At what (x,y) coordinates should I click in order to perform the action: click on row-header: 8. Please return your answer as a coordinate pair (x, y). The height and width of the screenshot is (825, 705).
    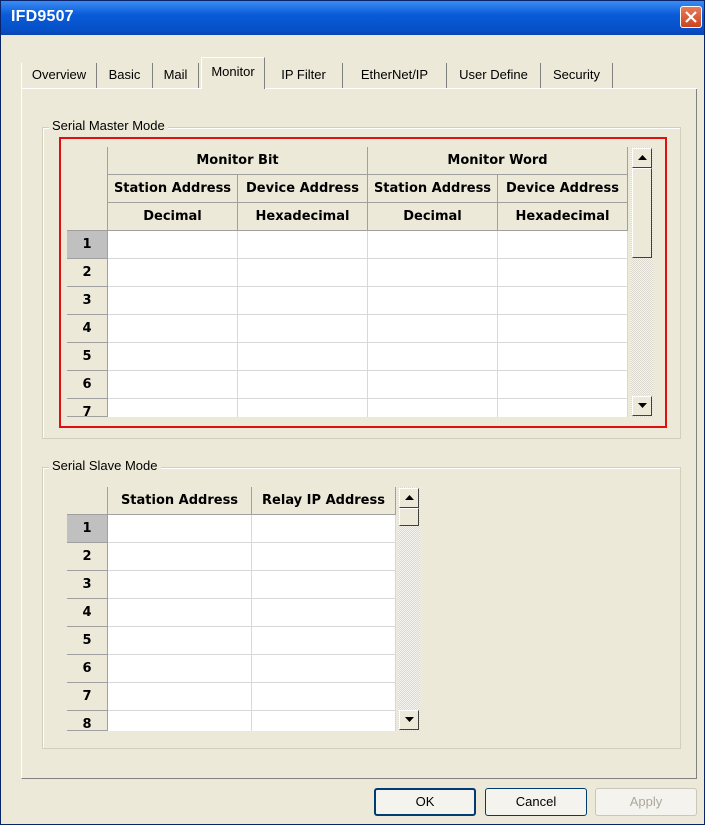
    Looking at the image, I should click on (87, 721).